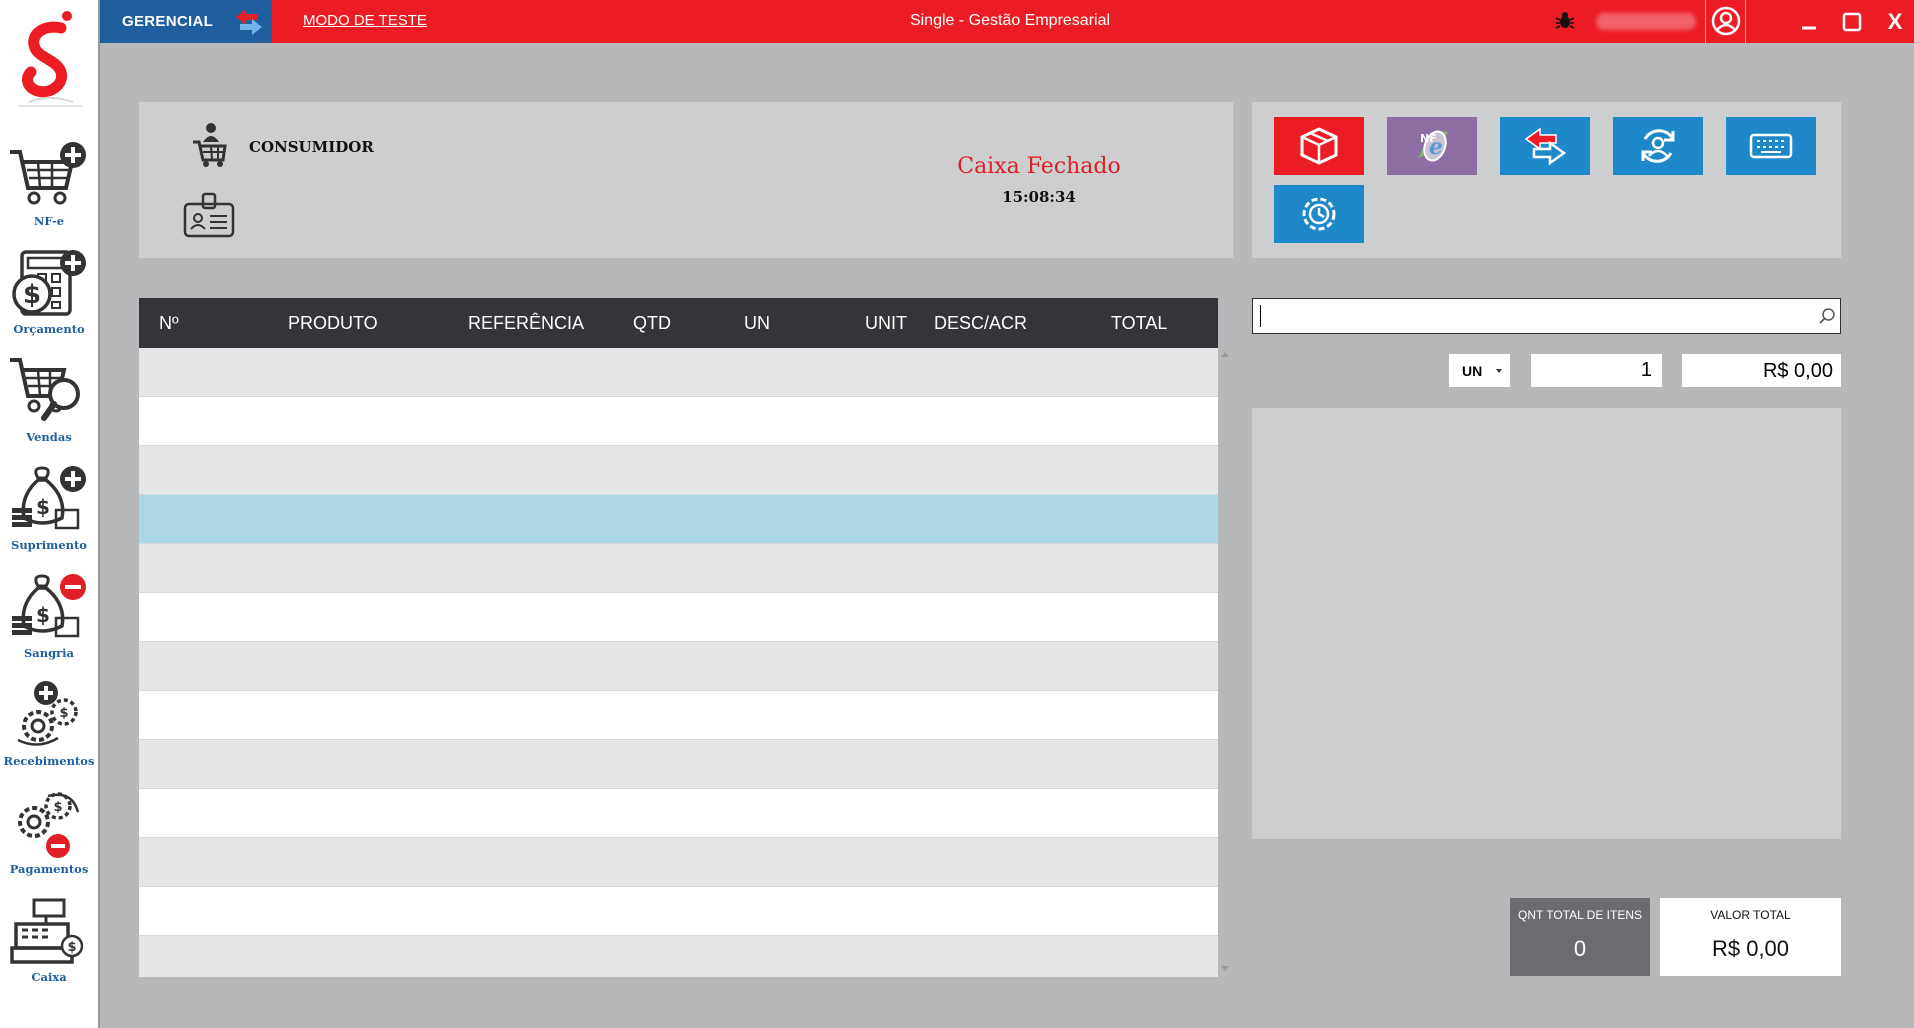 This screenshot has width=1914, height=1028. What do you see at coordinates (49, 545) in the screenshot?
I see `sidebar-item-label: Suprimento` at bounding box center [49, 545].